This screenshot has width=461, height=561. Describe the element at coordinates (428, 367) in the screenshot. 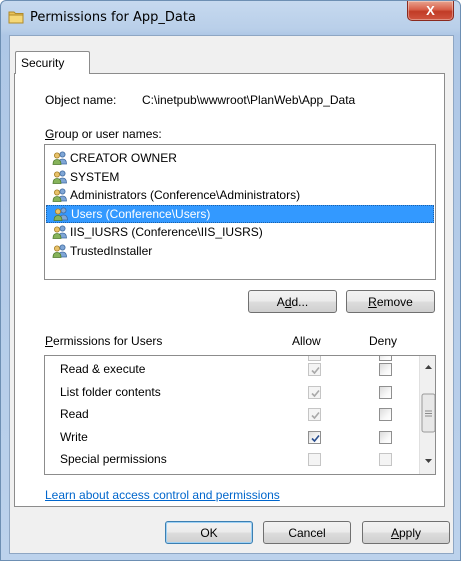

I see `scroll-up-arrow-icon` at that location.